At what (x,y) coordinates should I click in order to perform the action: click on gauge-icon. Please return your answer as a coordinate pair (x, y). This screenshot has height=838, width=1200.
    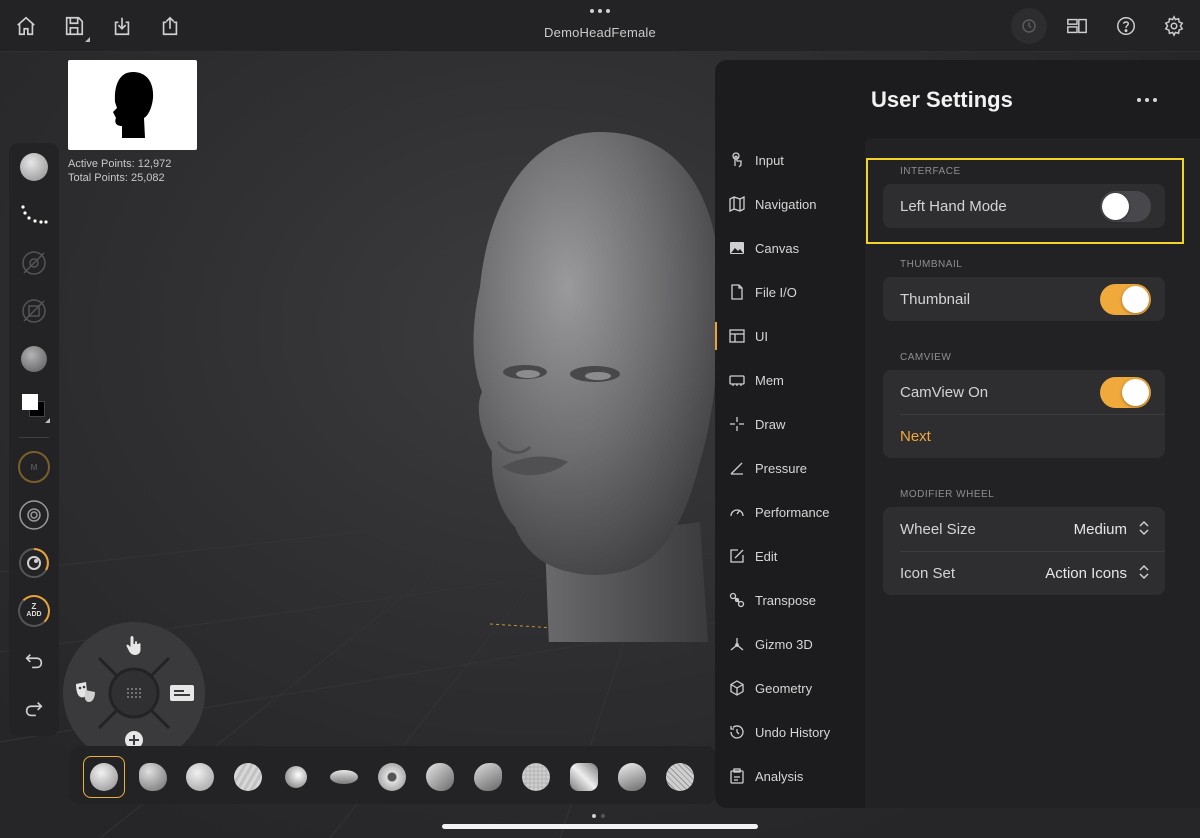
    Looking at the image, I should click on (737, 512).